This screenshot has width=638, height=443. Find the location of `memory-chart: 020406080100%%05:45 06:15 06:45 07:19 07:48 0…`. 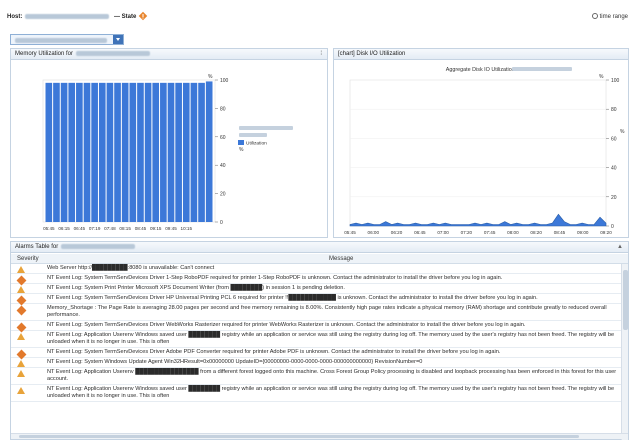

memory-chart: 020406080100%%05:45 06:15 06:45 07:19 07:48 0… is located at coordinates (167, 152).